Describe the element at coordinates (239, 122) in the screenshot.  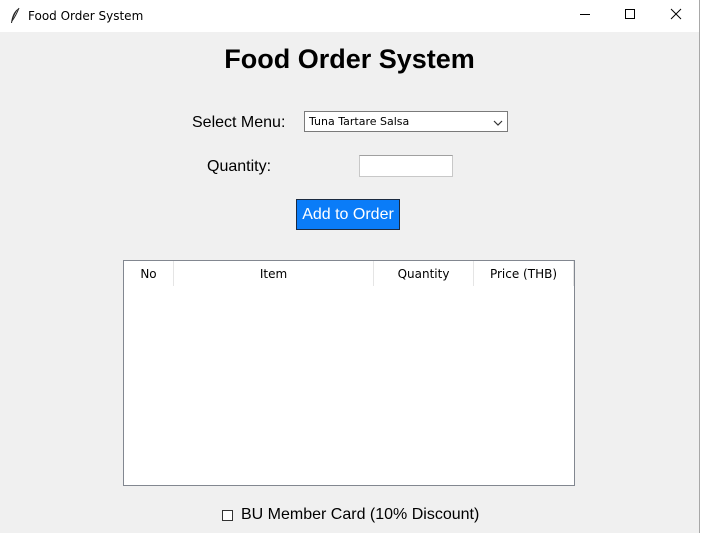
I see `menu-label: Select Menu:` at that location.